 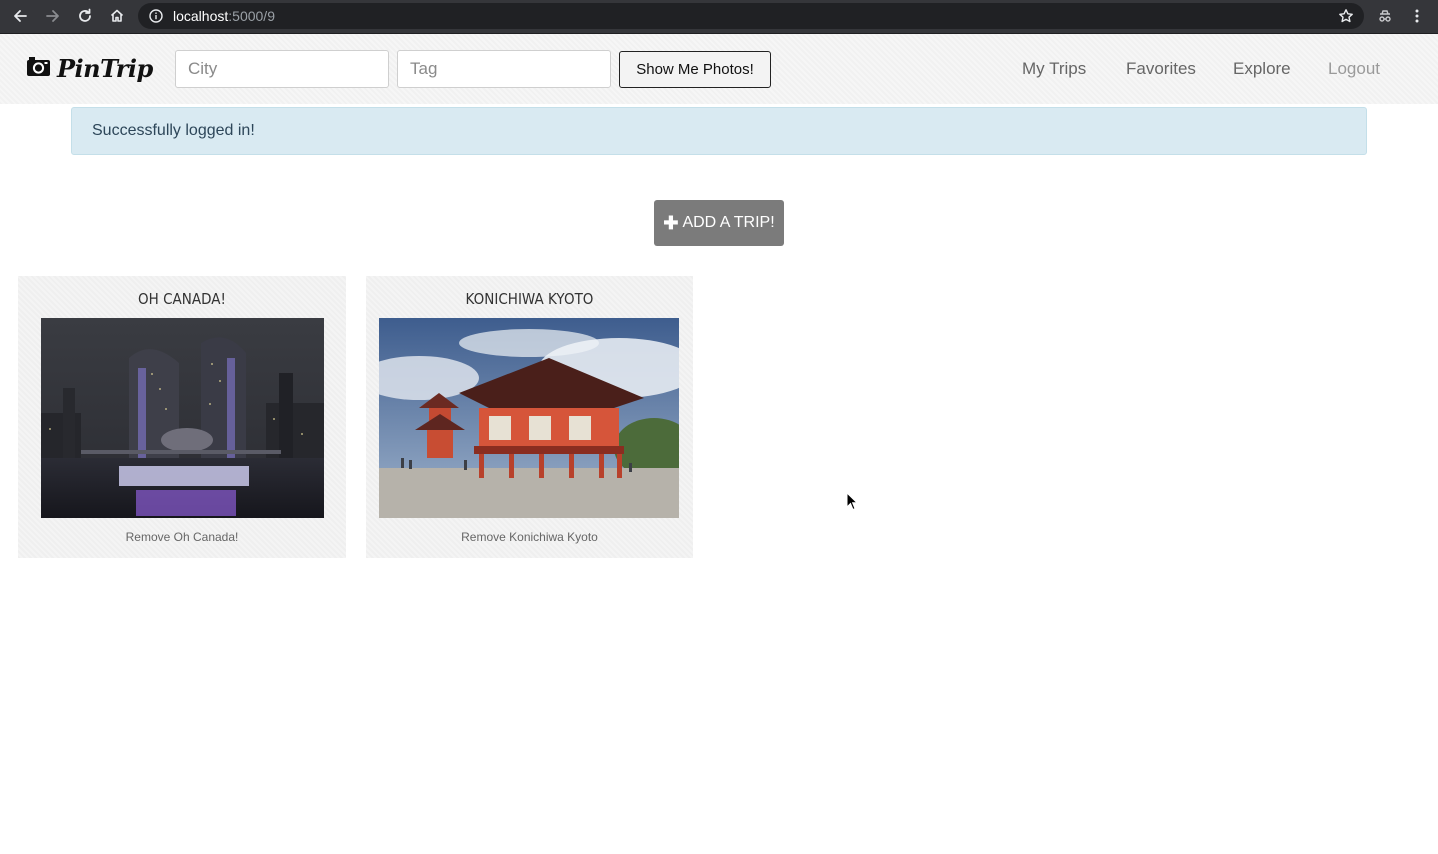 I want to click on camera-icon, so click(x=38, y=69).